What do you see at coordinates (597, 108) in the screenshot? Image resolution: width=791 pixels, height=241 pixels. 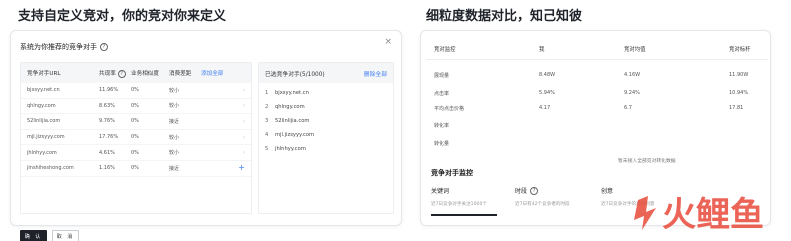 I see `compare-row: 平均点击价格 4.17 6.7 17.81` at bounding box center [597, 108].